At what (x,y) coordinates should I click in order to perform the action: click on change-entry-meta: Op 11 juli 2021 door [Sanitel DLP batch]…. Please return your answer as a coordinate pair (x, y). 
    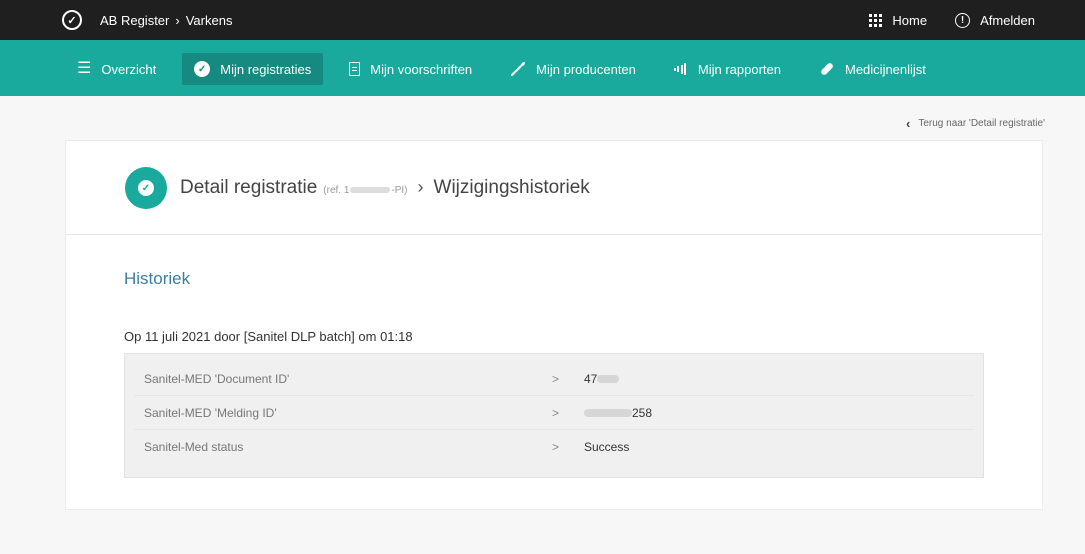
    Looking at the image, I should click on (268, 336).